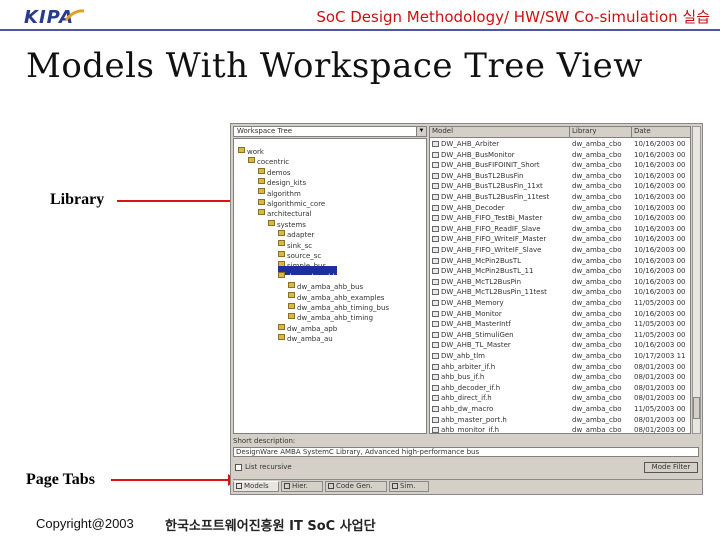 This screenshot has height=540, width=720. Describe the element at coordinates (481, 281) in the screenshot. I see `cell-text: DW_AHB_McTL2BusPin` at that location.